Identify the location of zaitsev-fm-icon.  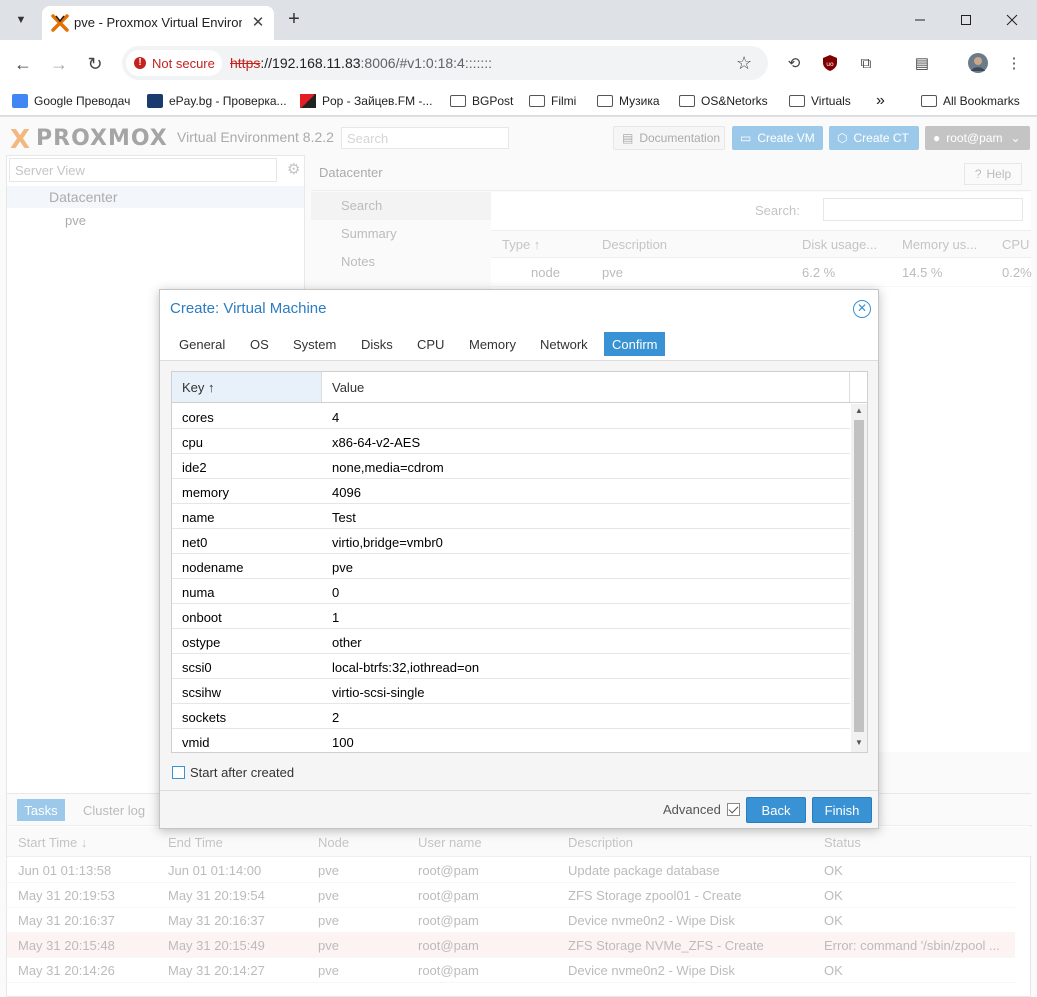
(308, 101).